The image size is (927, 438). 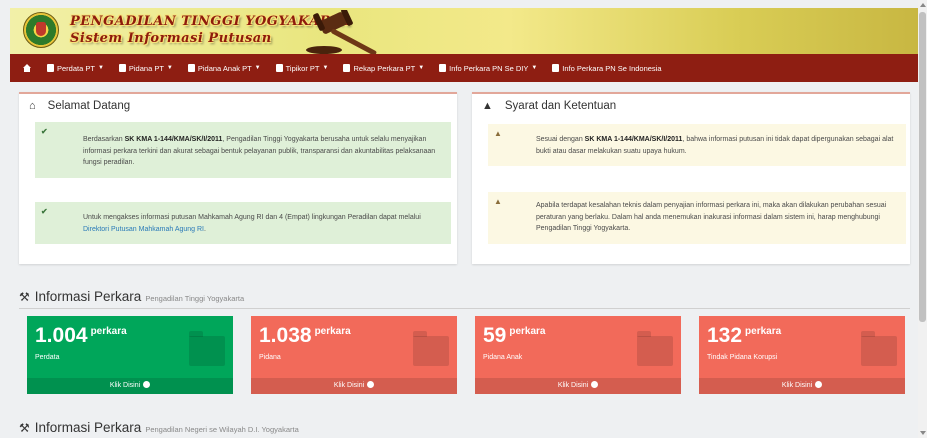 What do you see at coordinates (171, 38) in the screenshot?
I see `site-title-line2: Sistem Informasi Putusan` at bounding box center [171, 38].